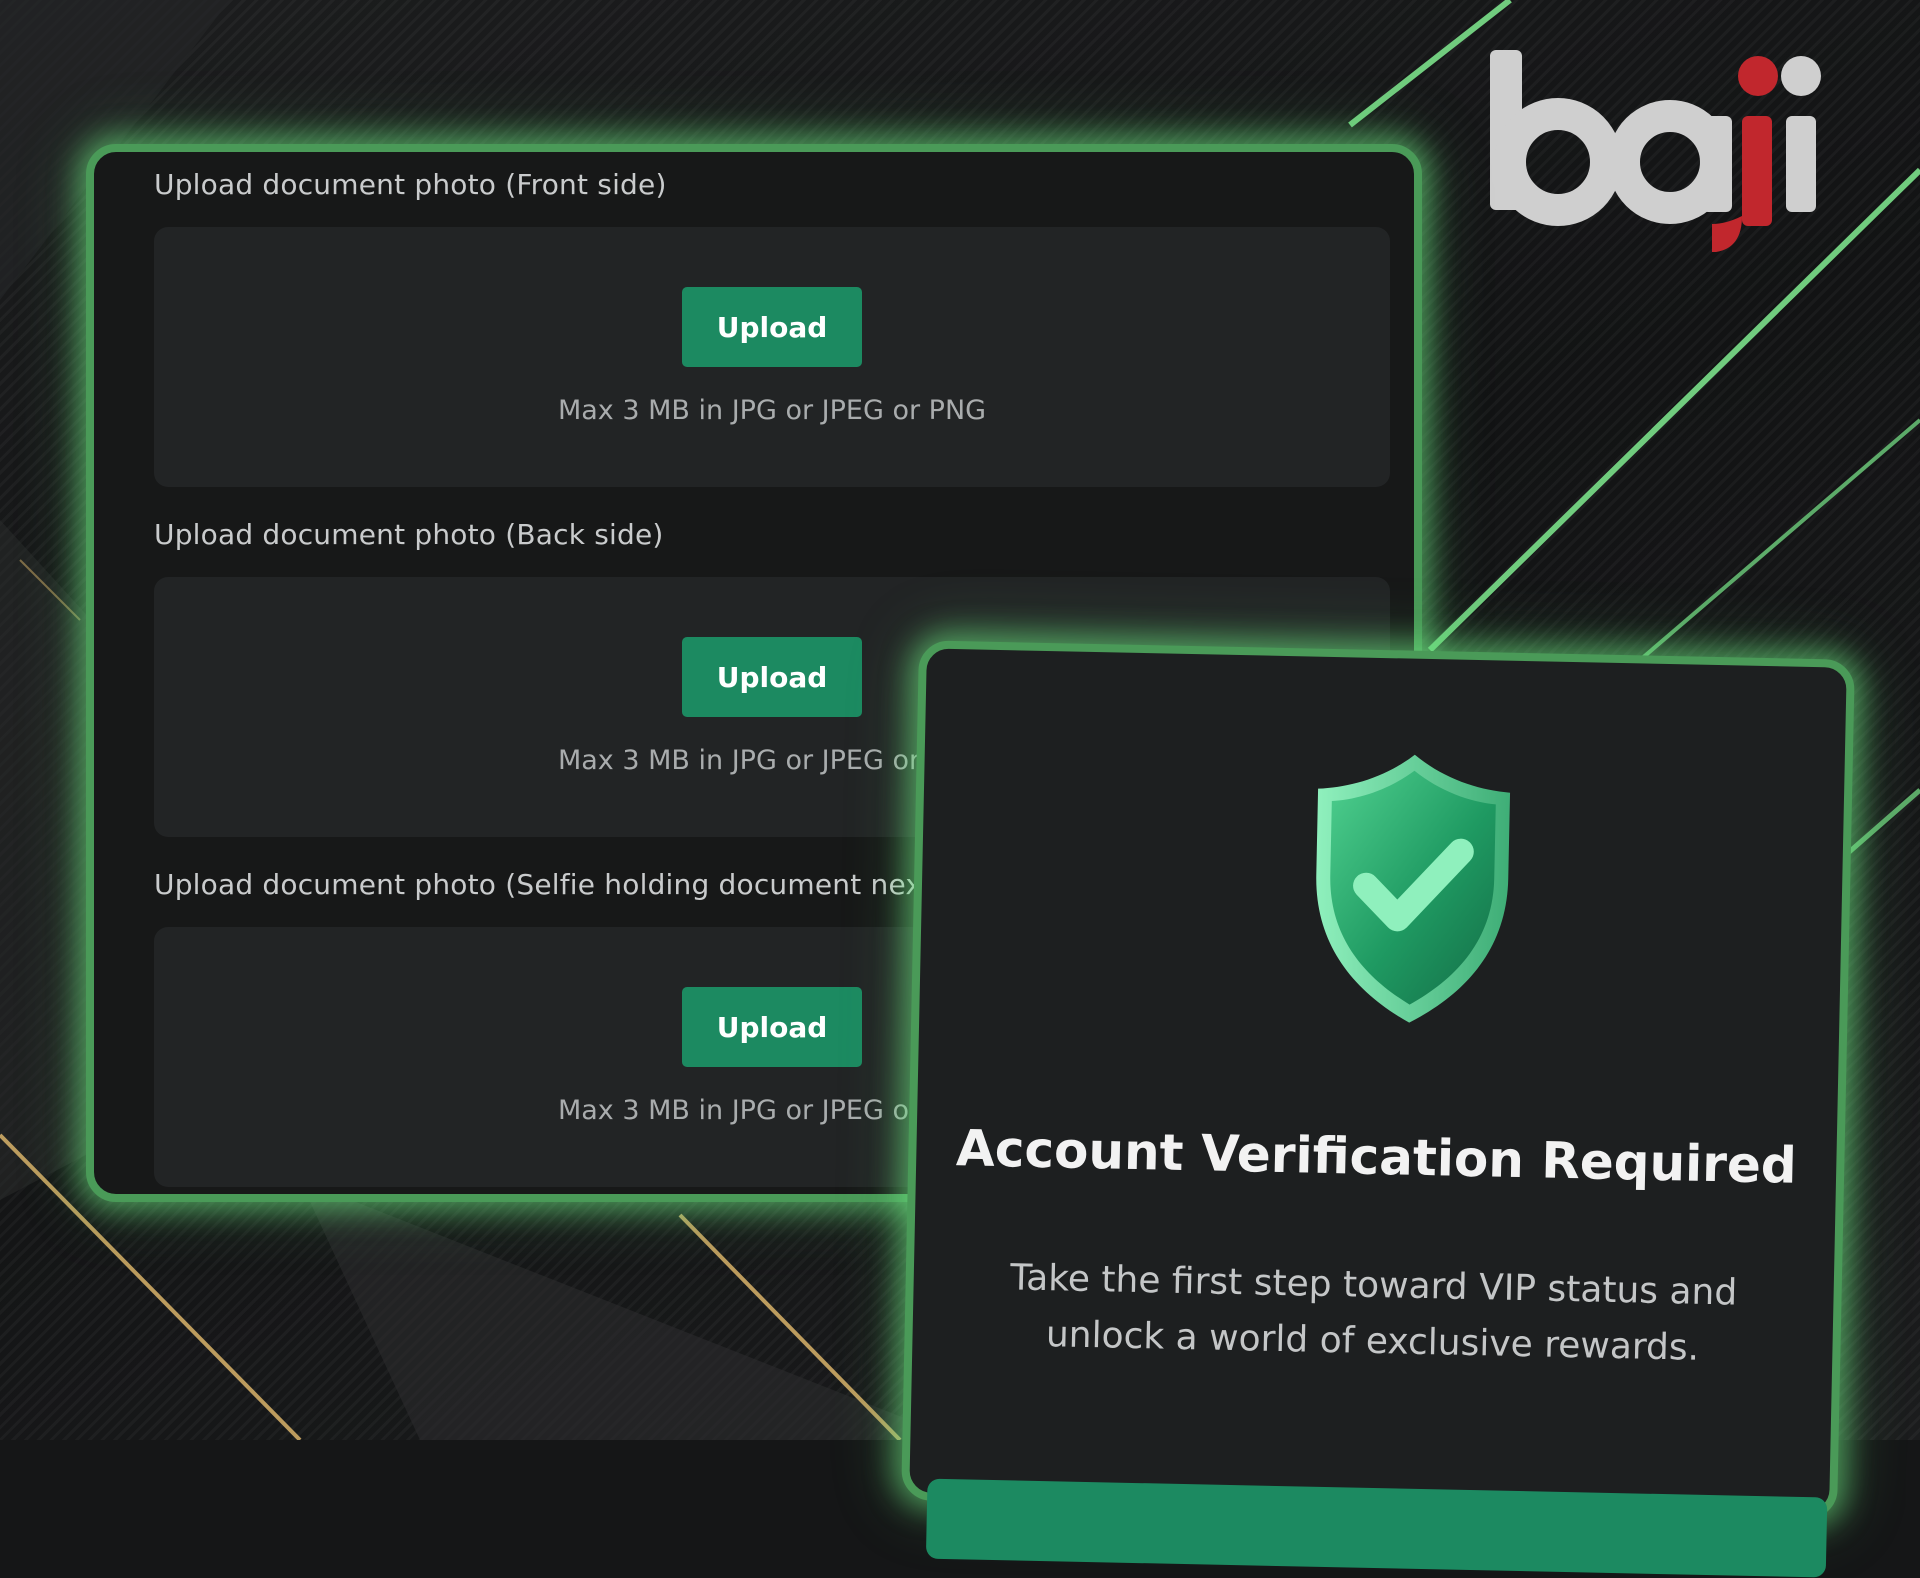  What do you see at coordinates (1376, 1157) in the screenshot?
I see `verification-title: Account Verification Required` at bounding box center [1376, 1157].